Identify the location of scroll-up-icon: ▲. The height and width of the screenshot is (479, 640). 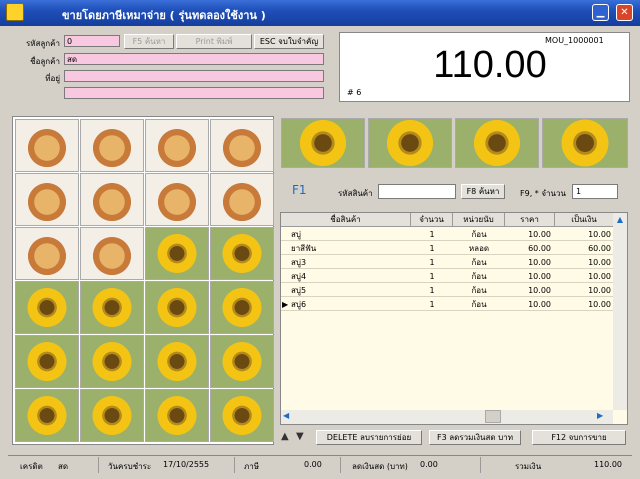
(620, 221).